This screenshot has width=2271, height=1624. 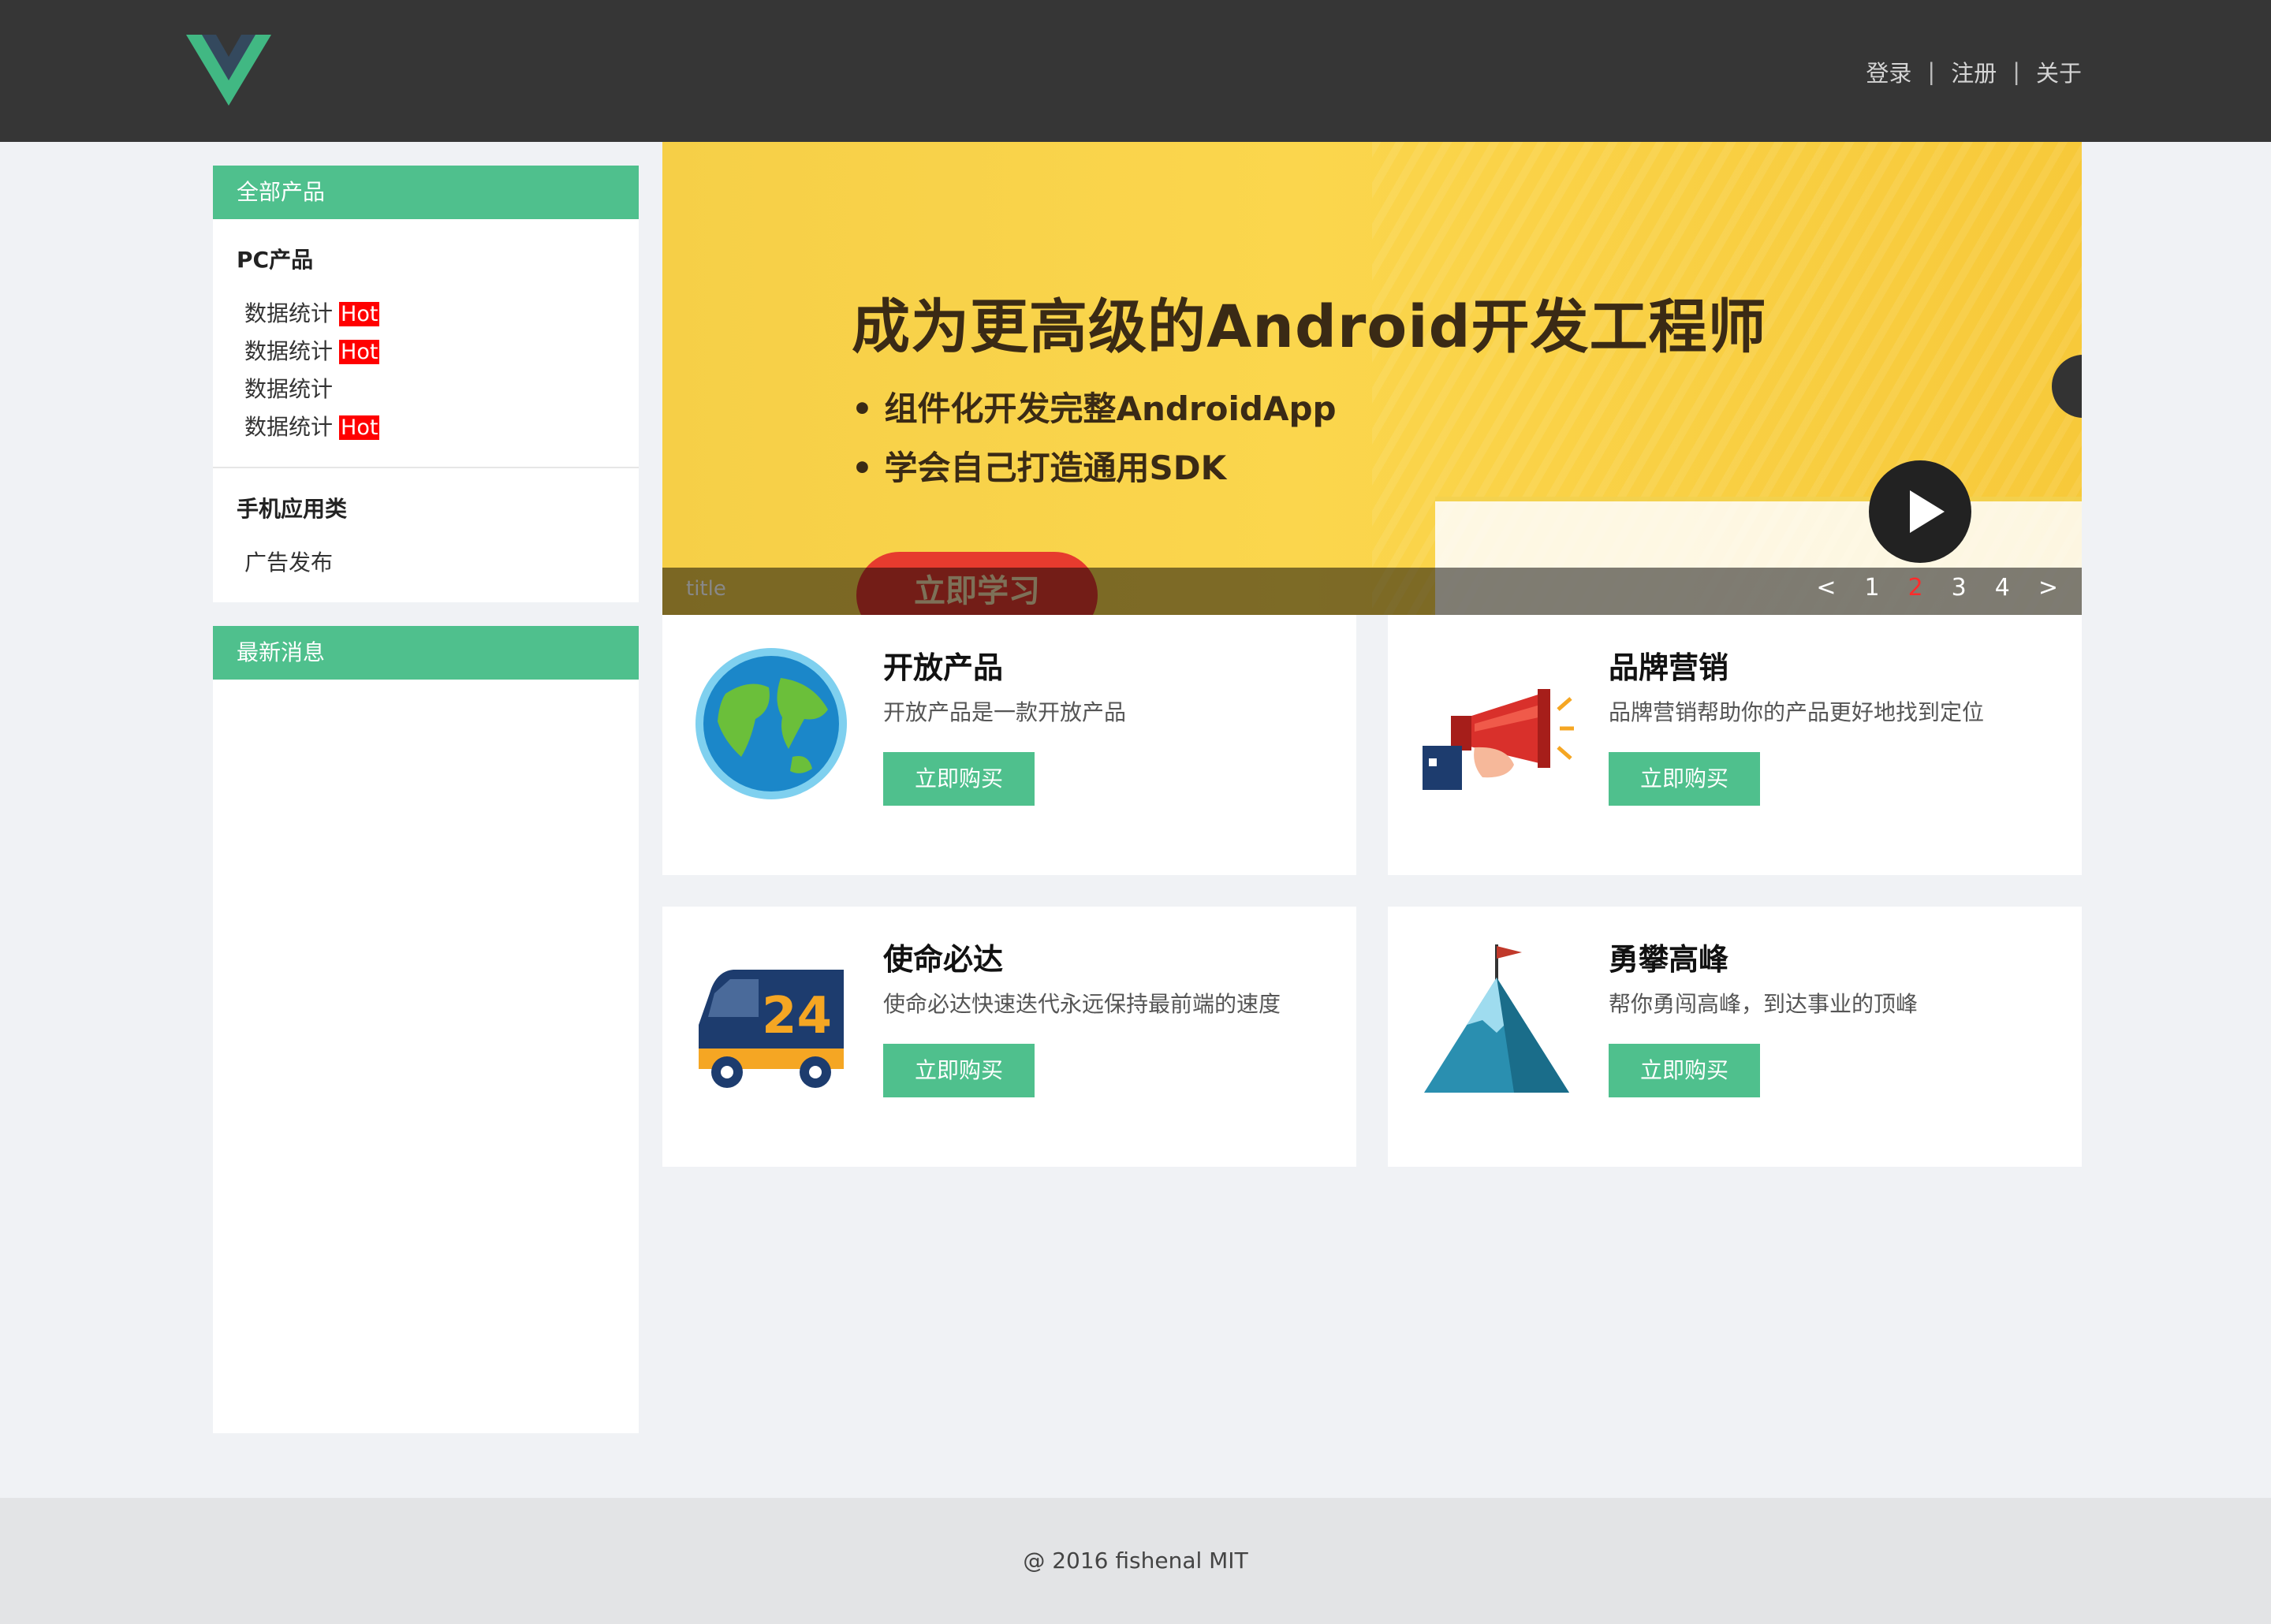 I want to click on card-title: 勇攀高峰, so click(x=1669, y=959).